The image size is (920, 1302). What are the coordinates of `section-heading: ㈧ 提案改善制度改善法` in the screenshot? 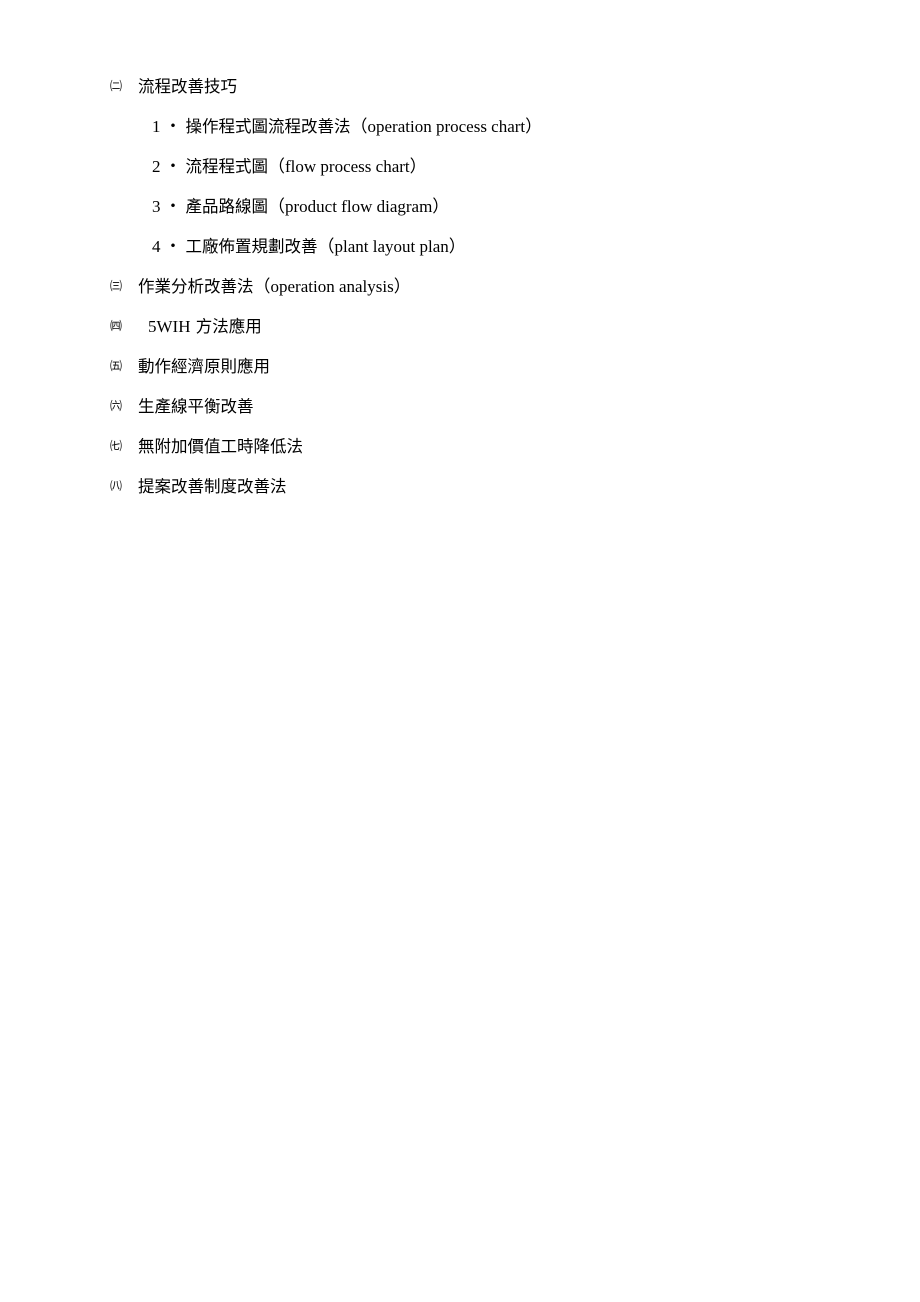 It's located at (198, 487).